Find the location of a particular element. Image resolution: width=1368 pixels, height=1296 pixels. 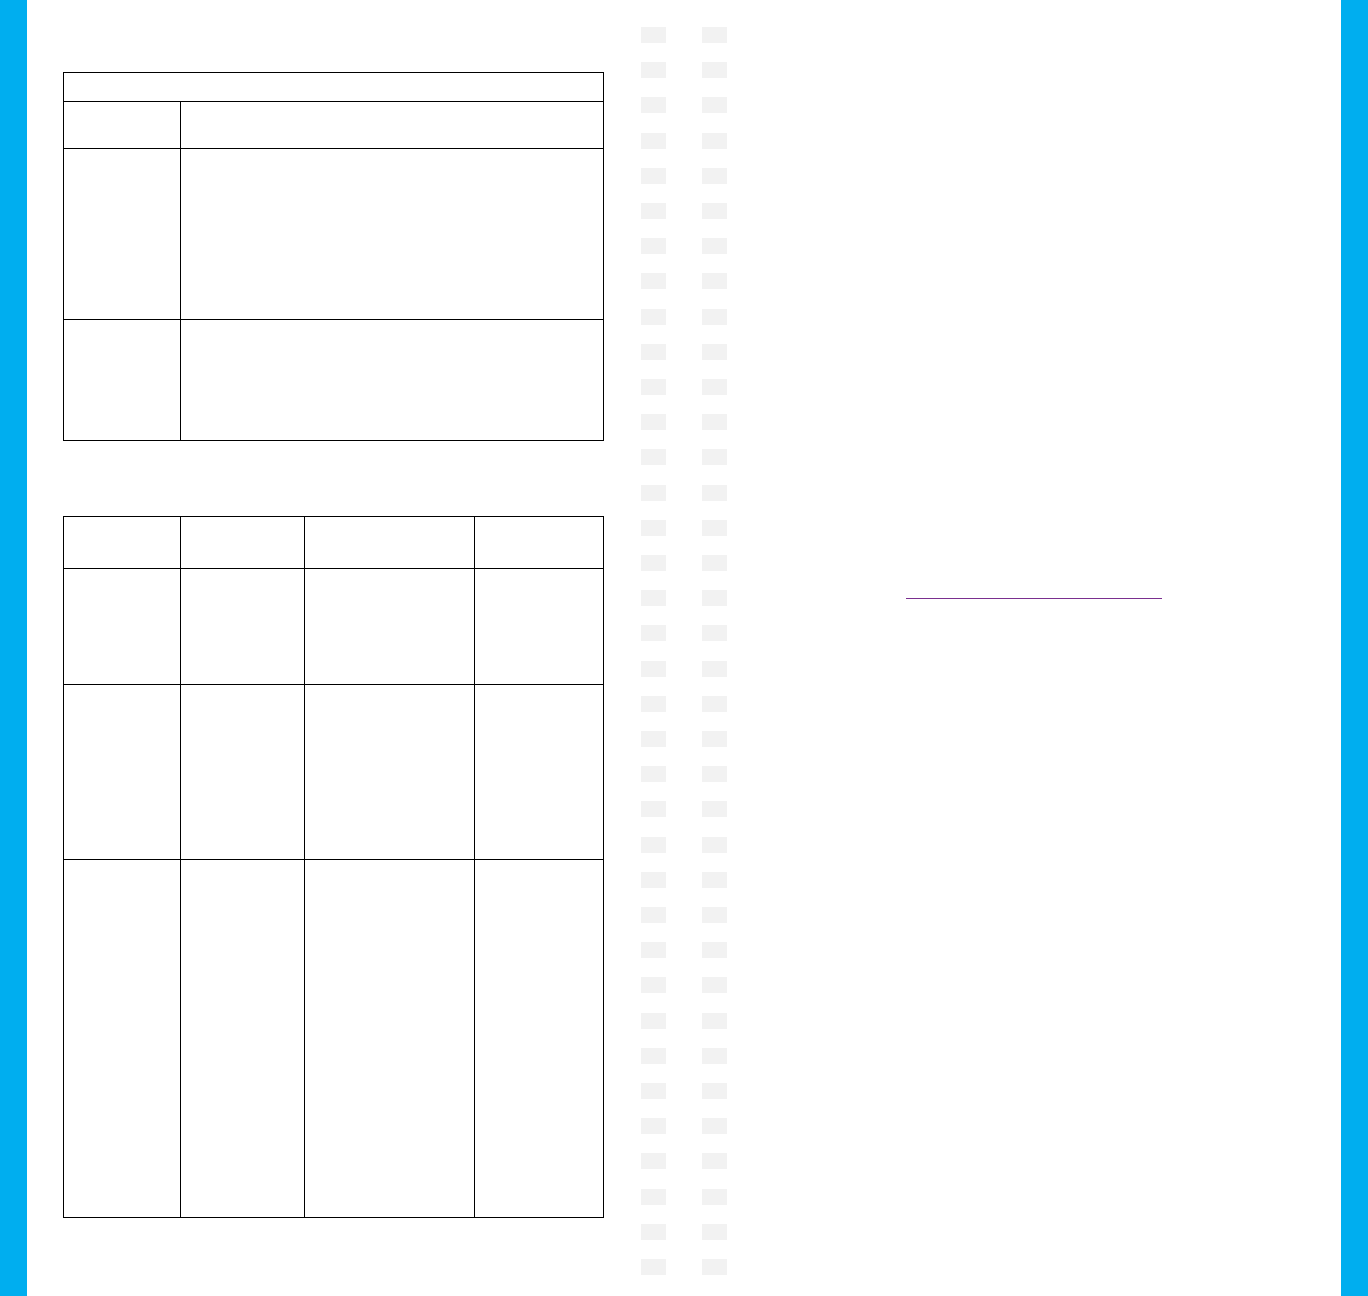

hyperlink-underline is located at coordinates (1034, 598).